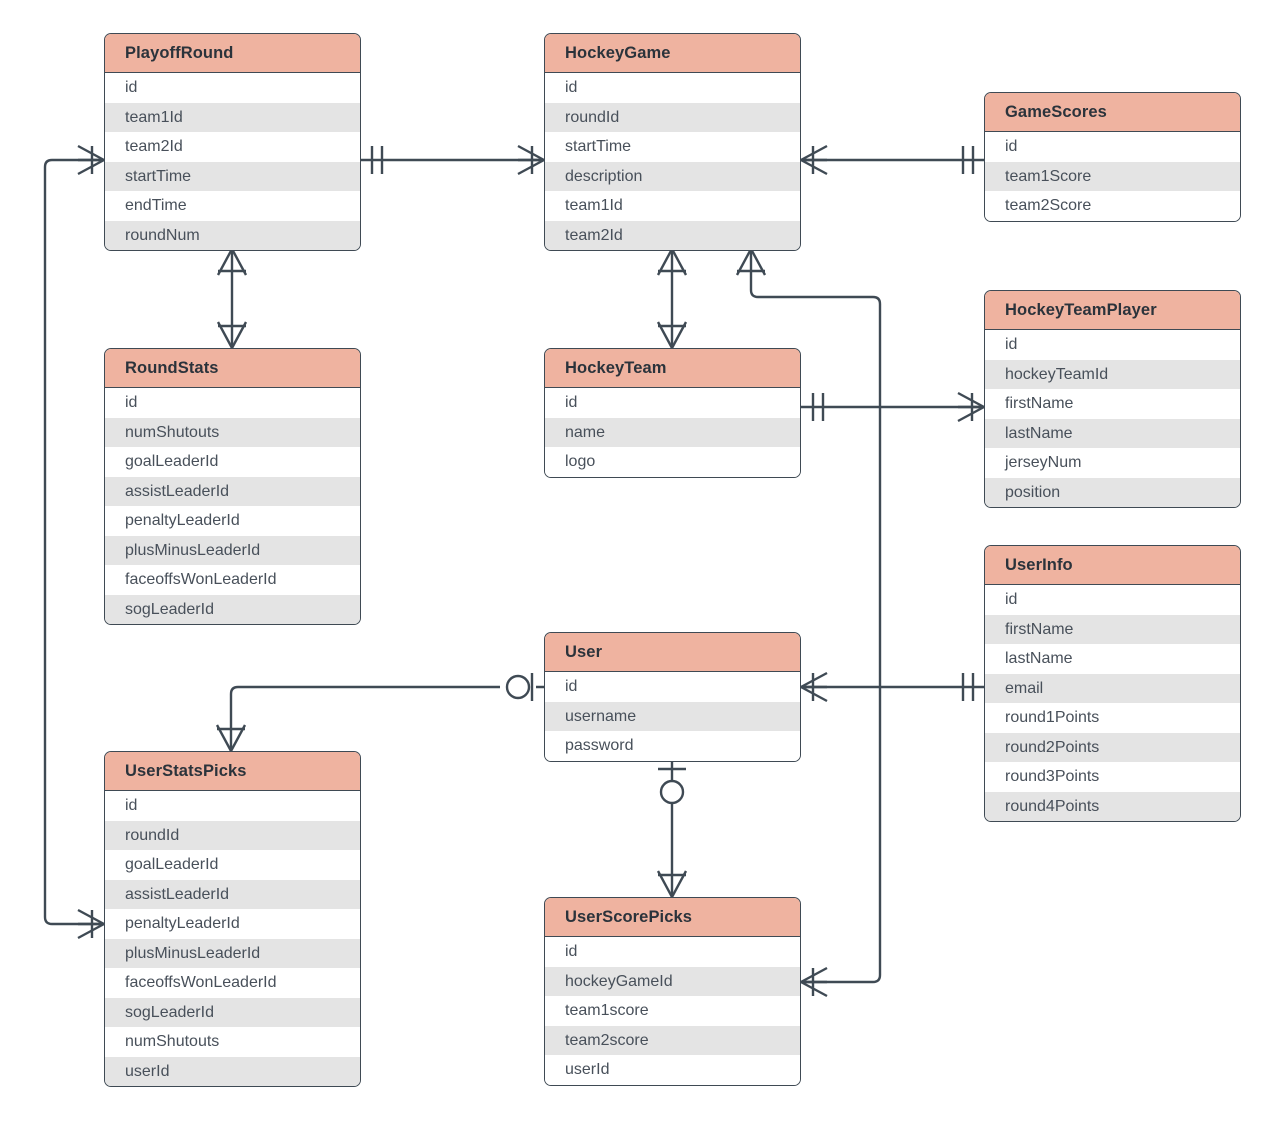 The image size is (1286, 1122). I want to click on edge-user-userstatspicks, so click(379, 712).